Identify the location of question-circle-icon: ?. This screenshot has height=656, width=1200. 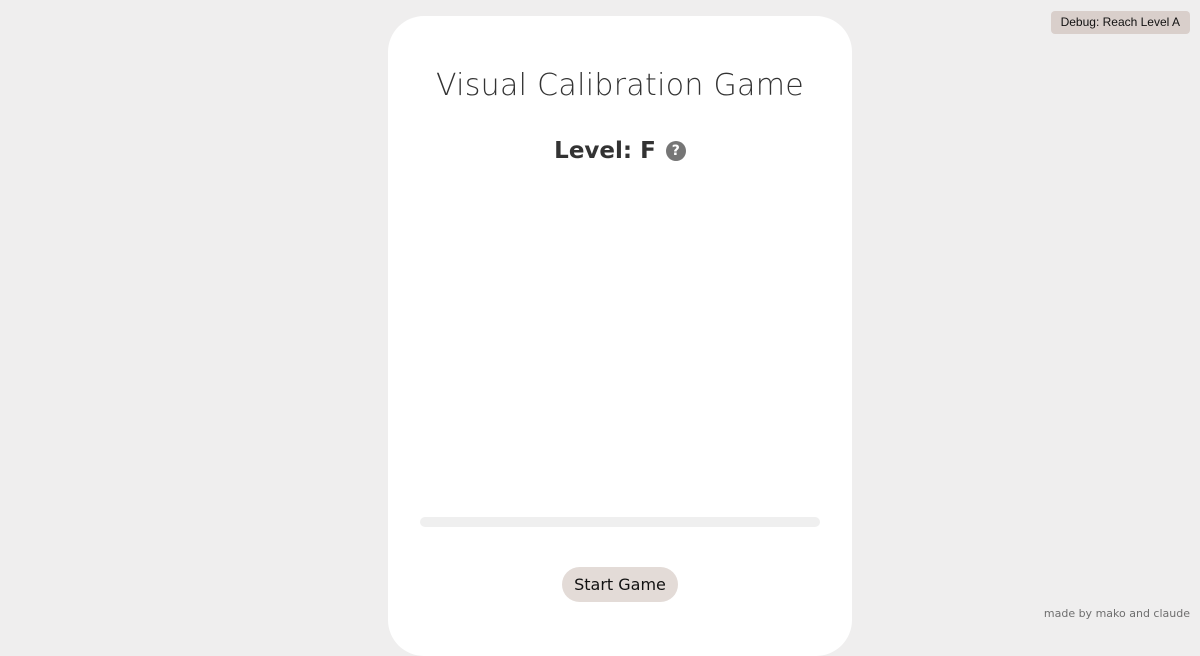
(676, 151).